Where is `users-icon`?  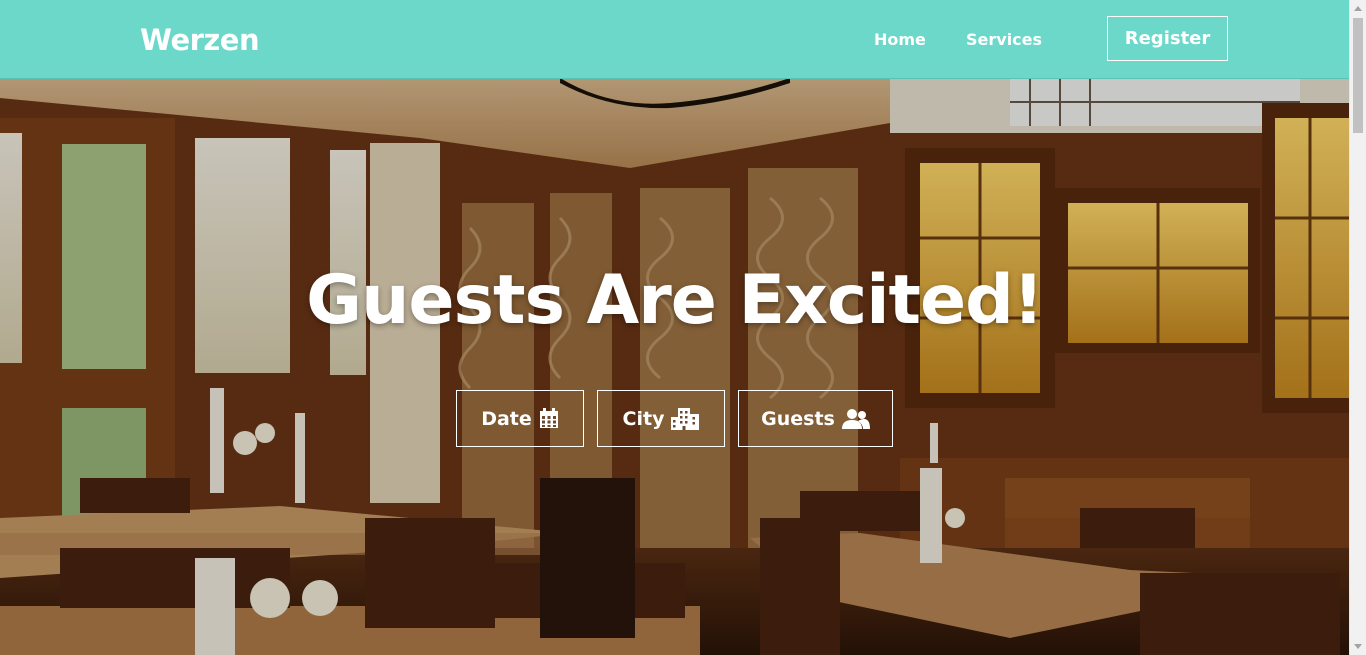 users-icon is located at coordinates (855, 418).